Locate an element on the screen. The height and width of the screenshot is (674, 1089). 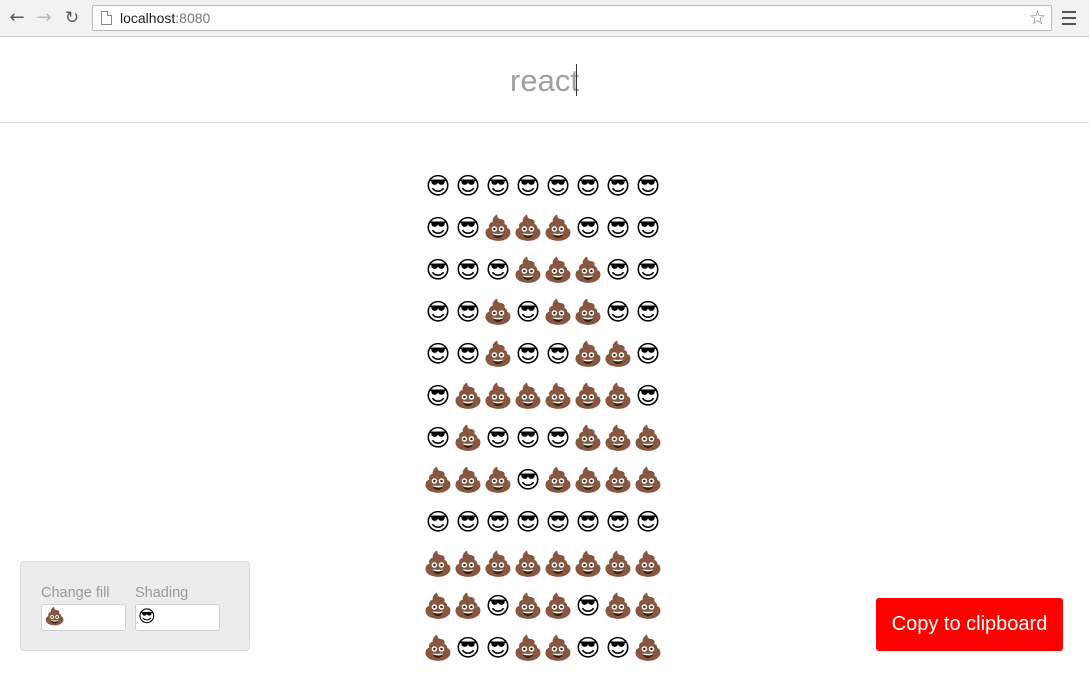
search-input is located at coordinates (544, 81).